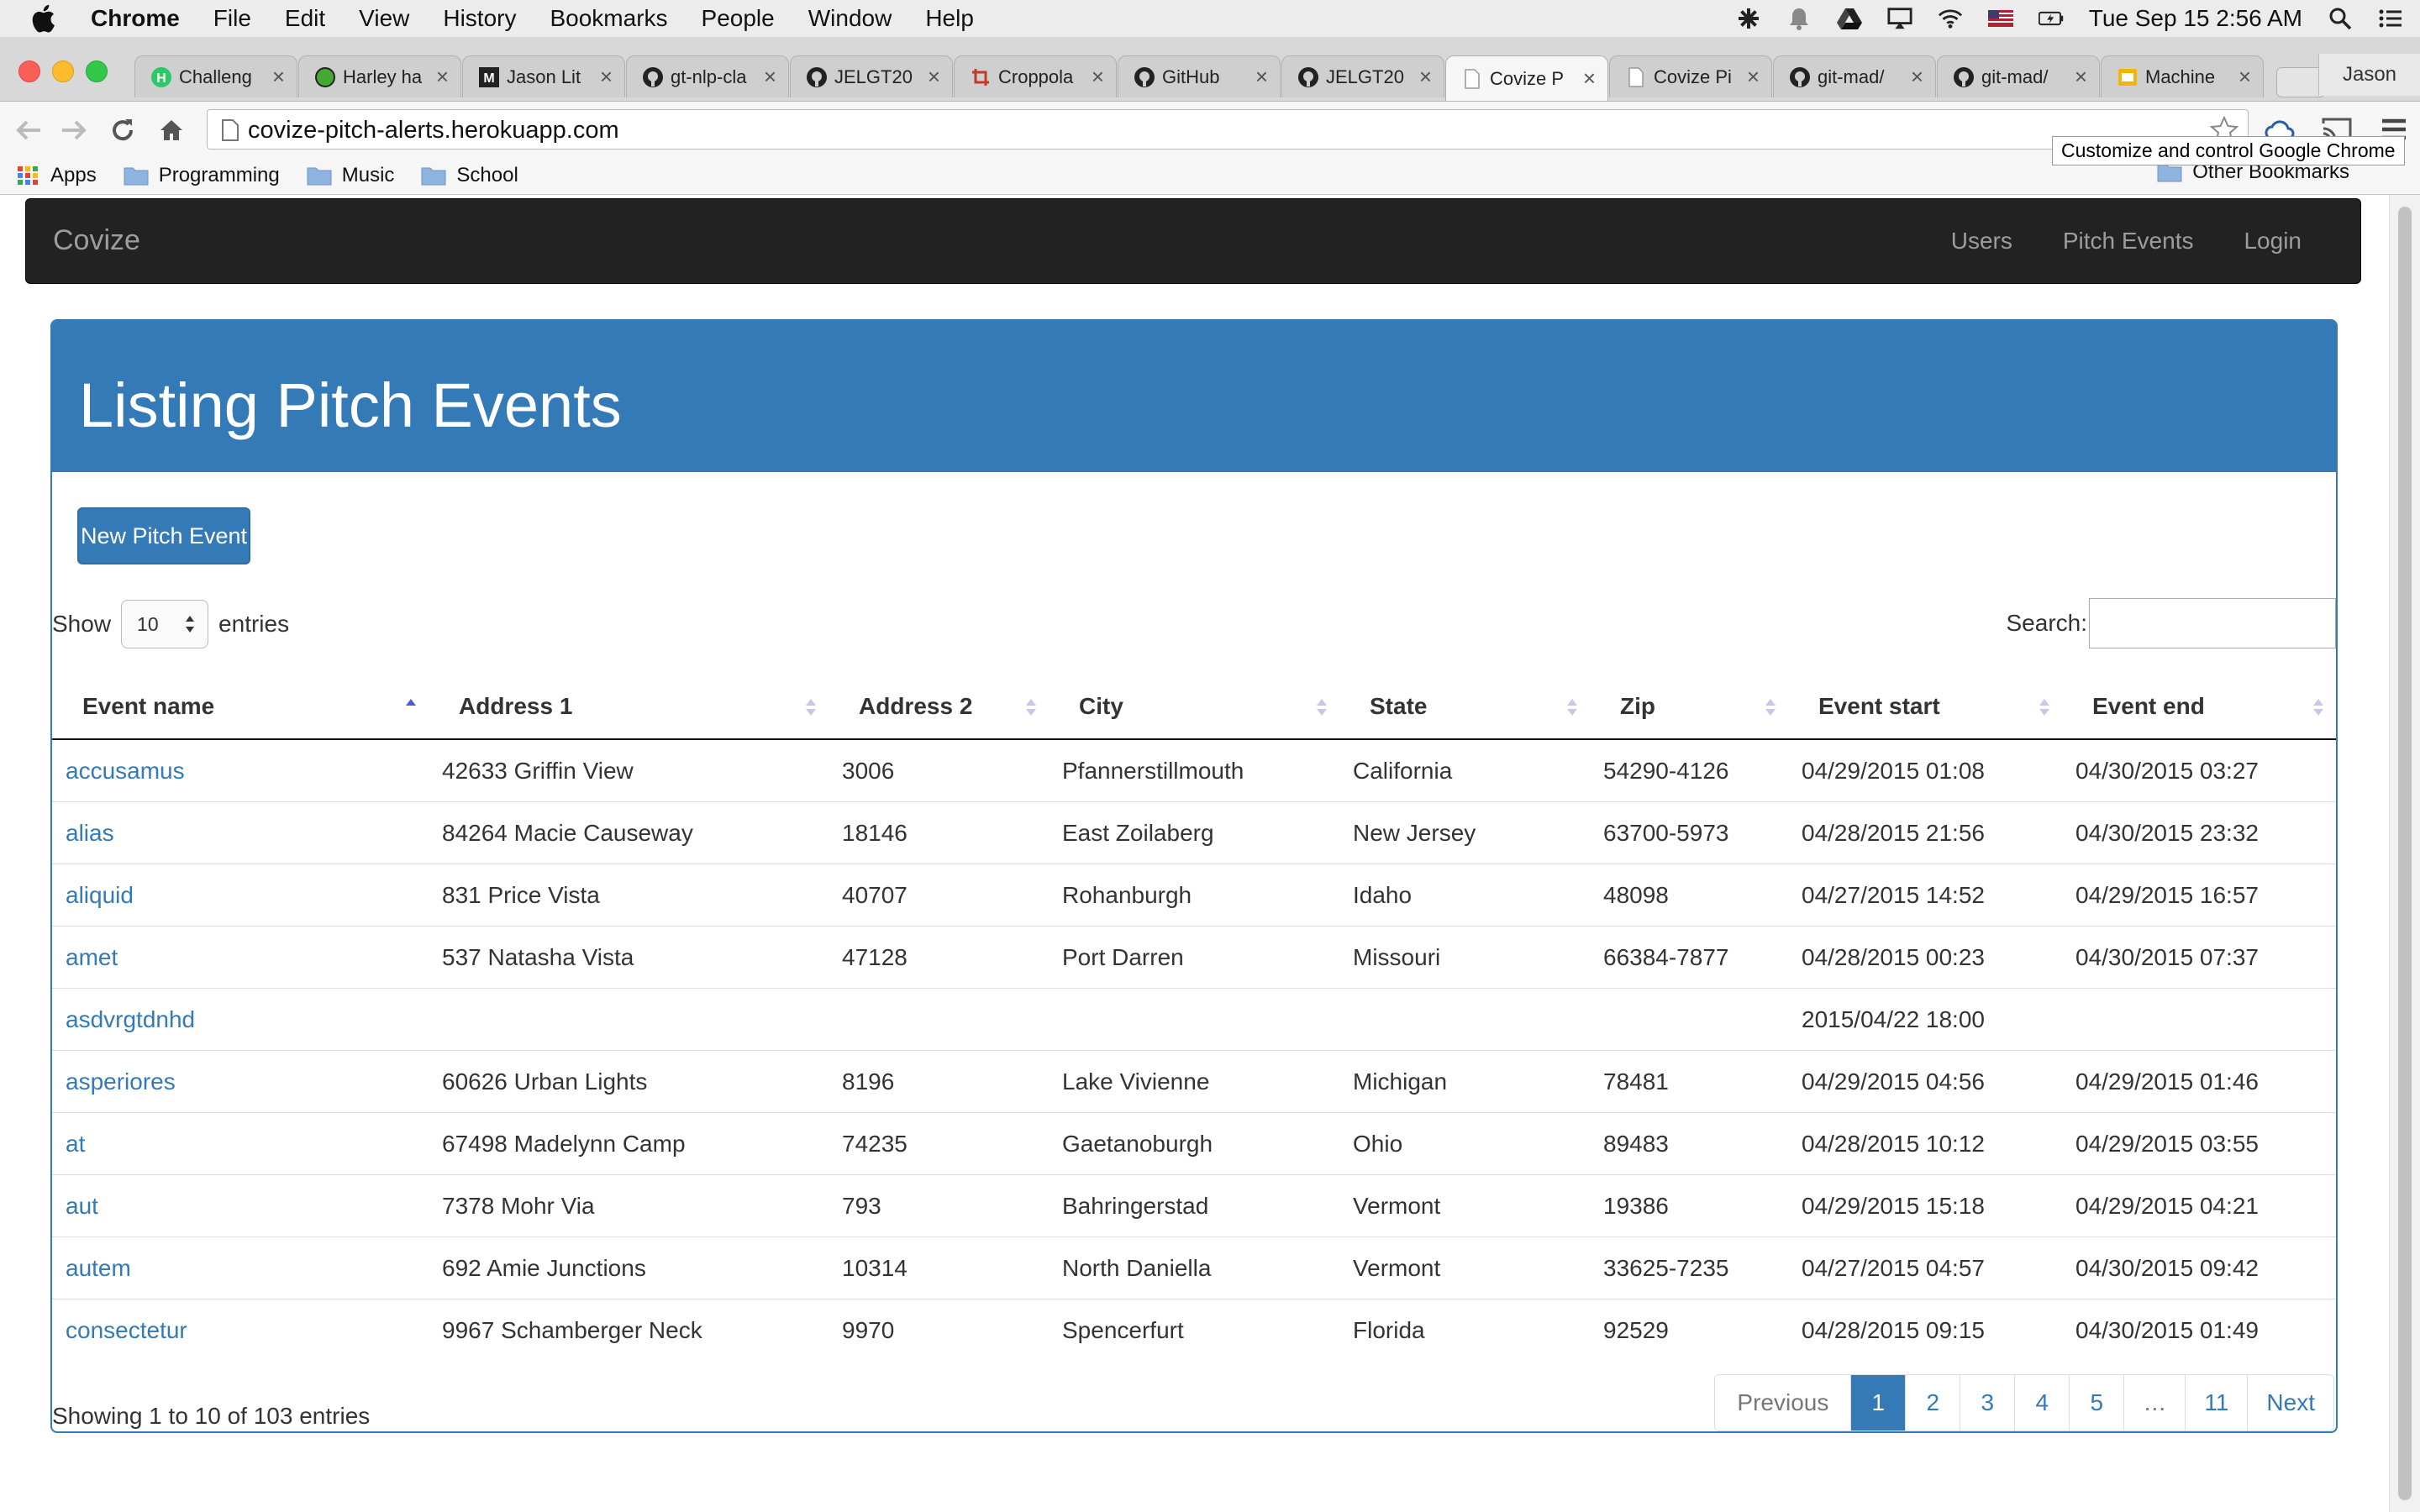 The height and width of the screenshot is (1512, 2420). Describe the element at coordinates (92, 957) in the screenshot. I see `event-name-link: amet` at that location.